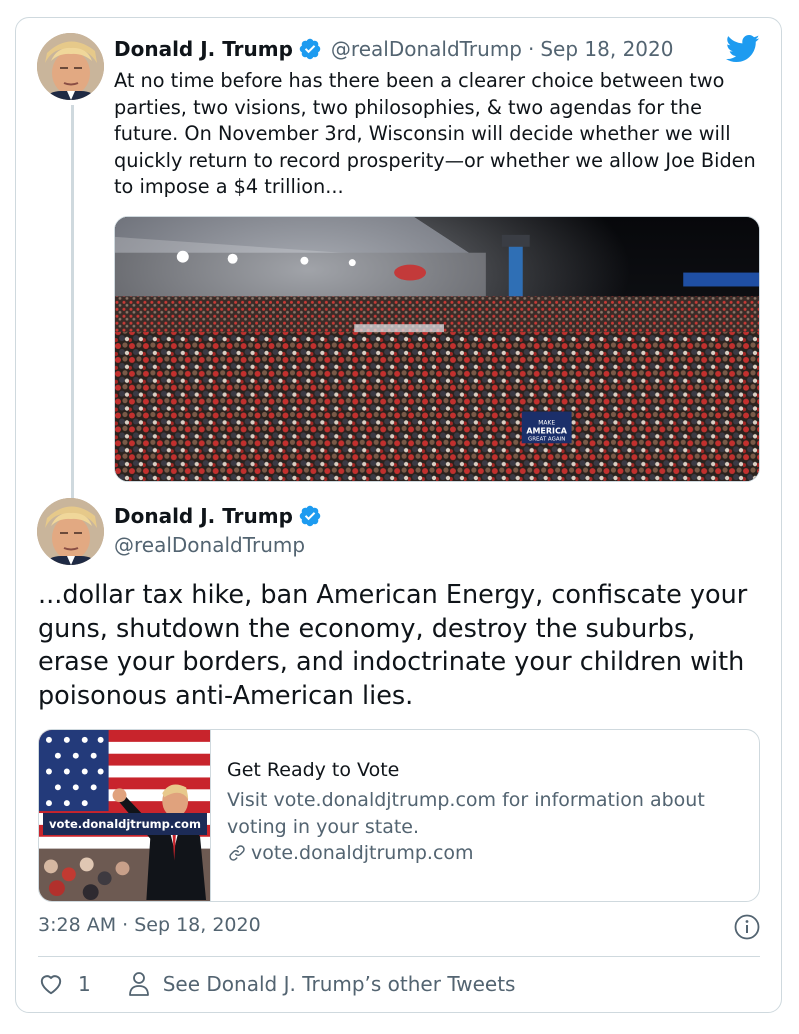 The image size is (799, 1034). What do you see at coordinates (743, 49) in the screenshot?
I see `twitter-bird-icon` at bounding box center [743, 49].